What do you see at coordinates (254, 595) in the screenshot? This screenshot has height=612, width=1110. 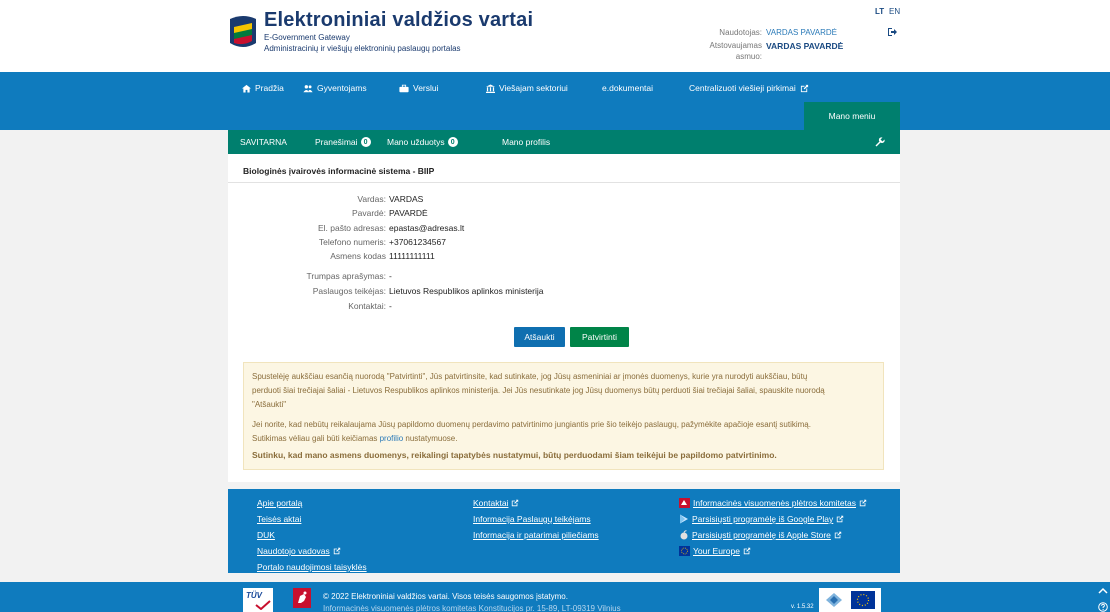 I see `tuv-logo-text: TÜV` at bounding box center [254, 595].